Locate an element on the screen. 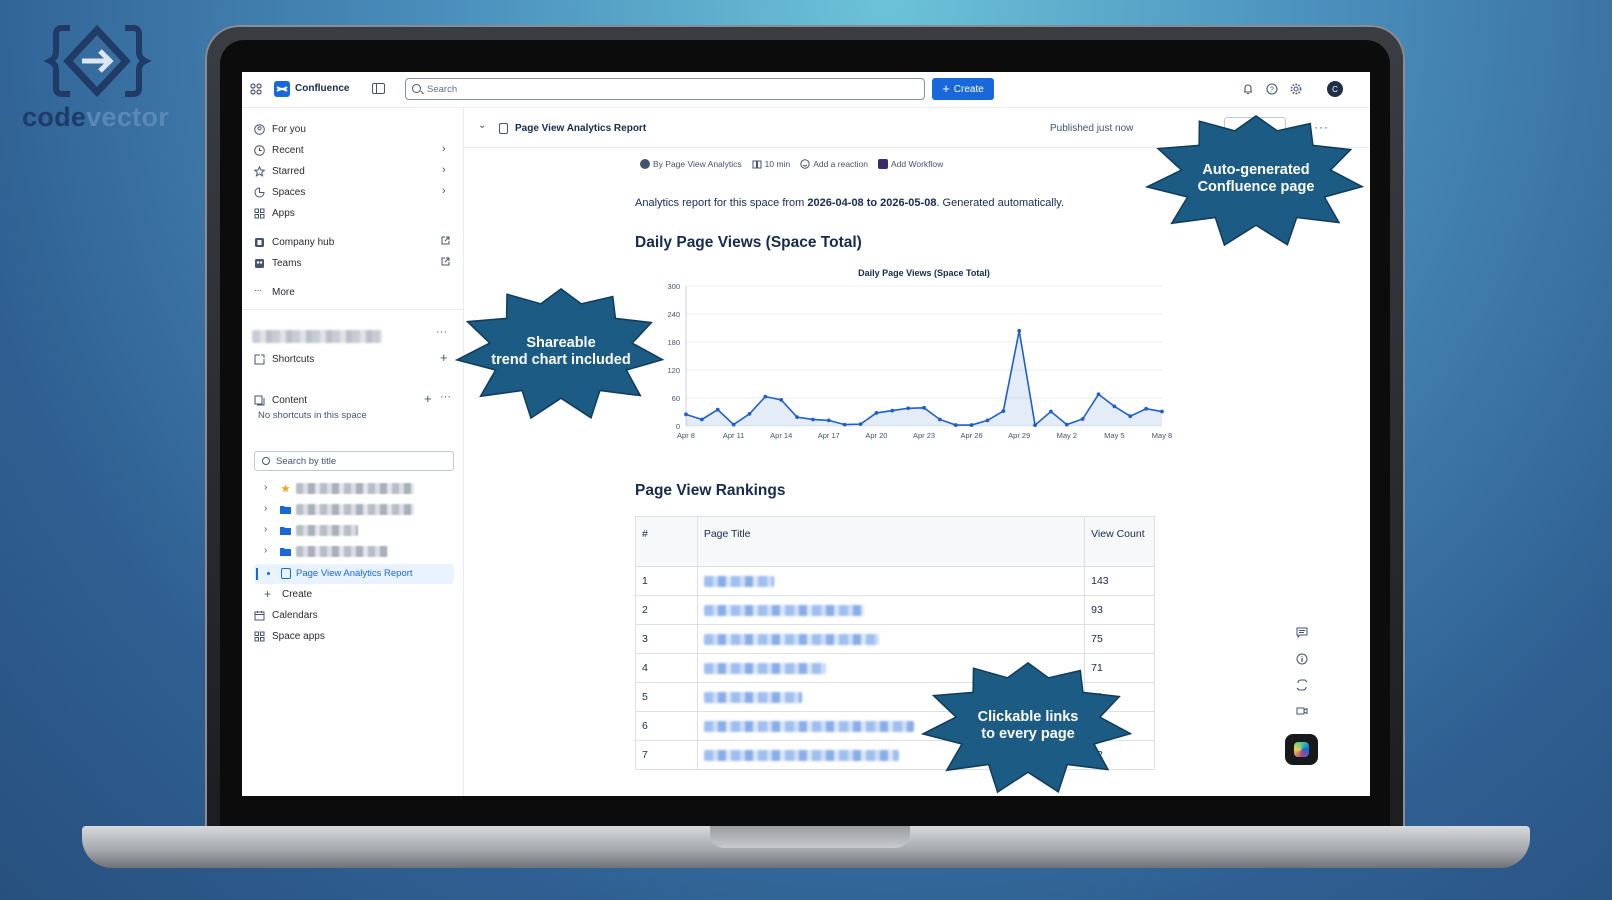  table-row: 3 75 is located at coordinates (895, 639).